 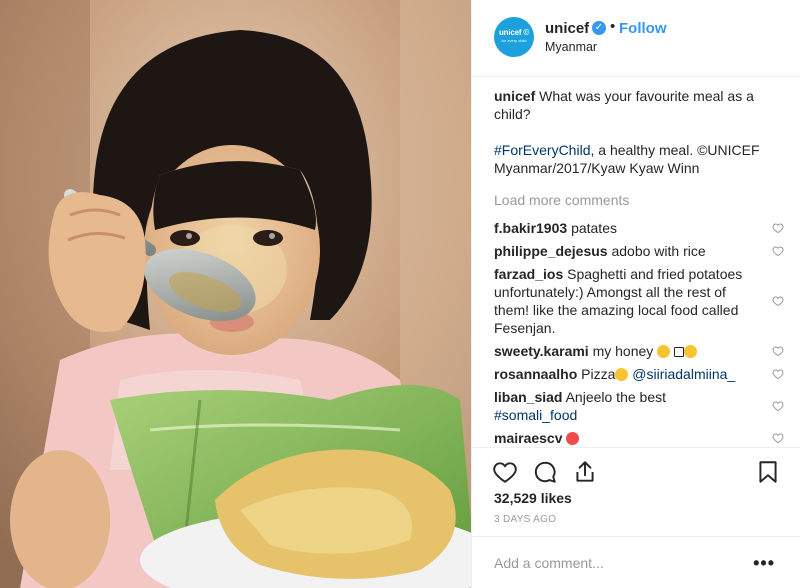 I want to click on likes-count: 32,529 likes, so click(x=533, y=498).